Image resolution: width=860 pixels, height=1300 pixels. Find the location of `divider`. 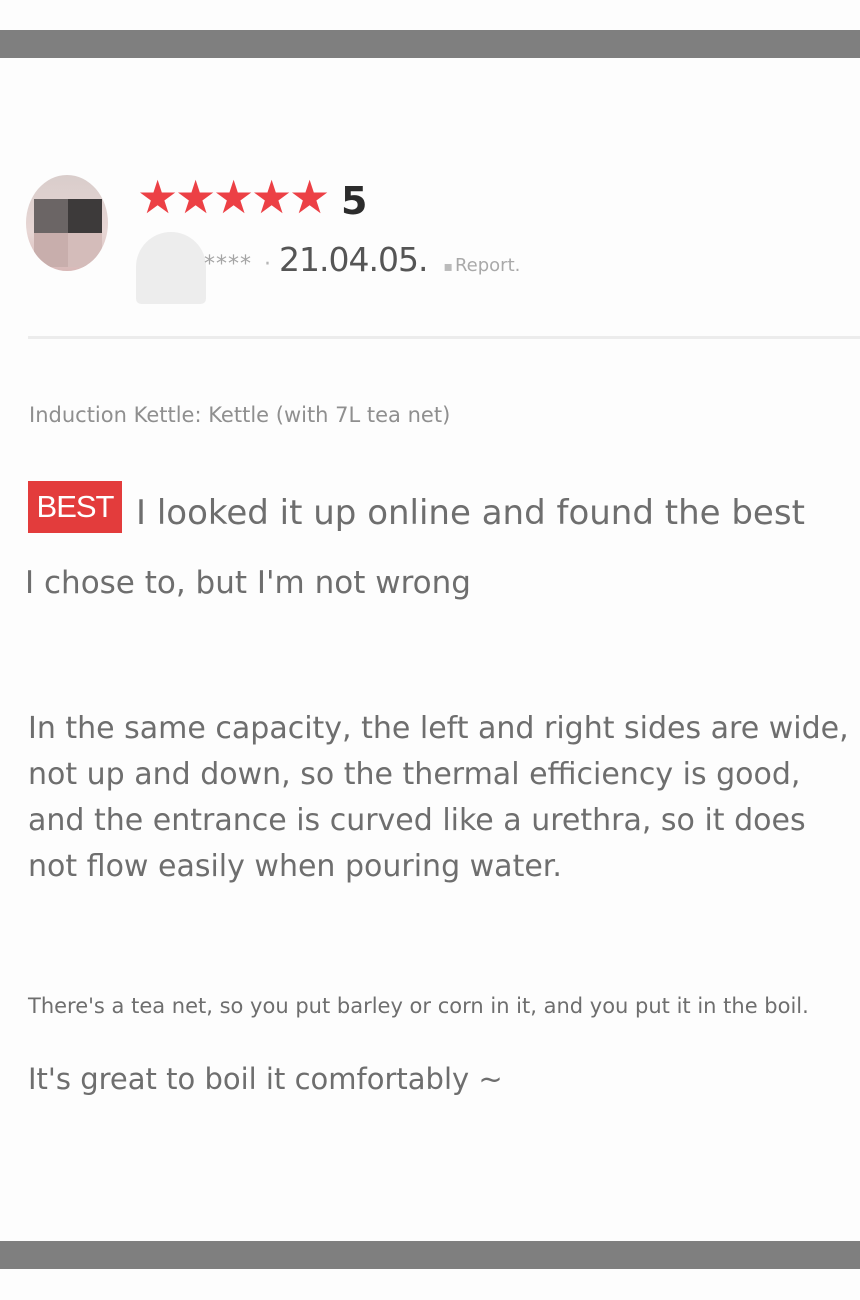

divider is located at coordinates (444, 337).